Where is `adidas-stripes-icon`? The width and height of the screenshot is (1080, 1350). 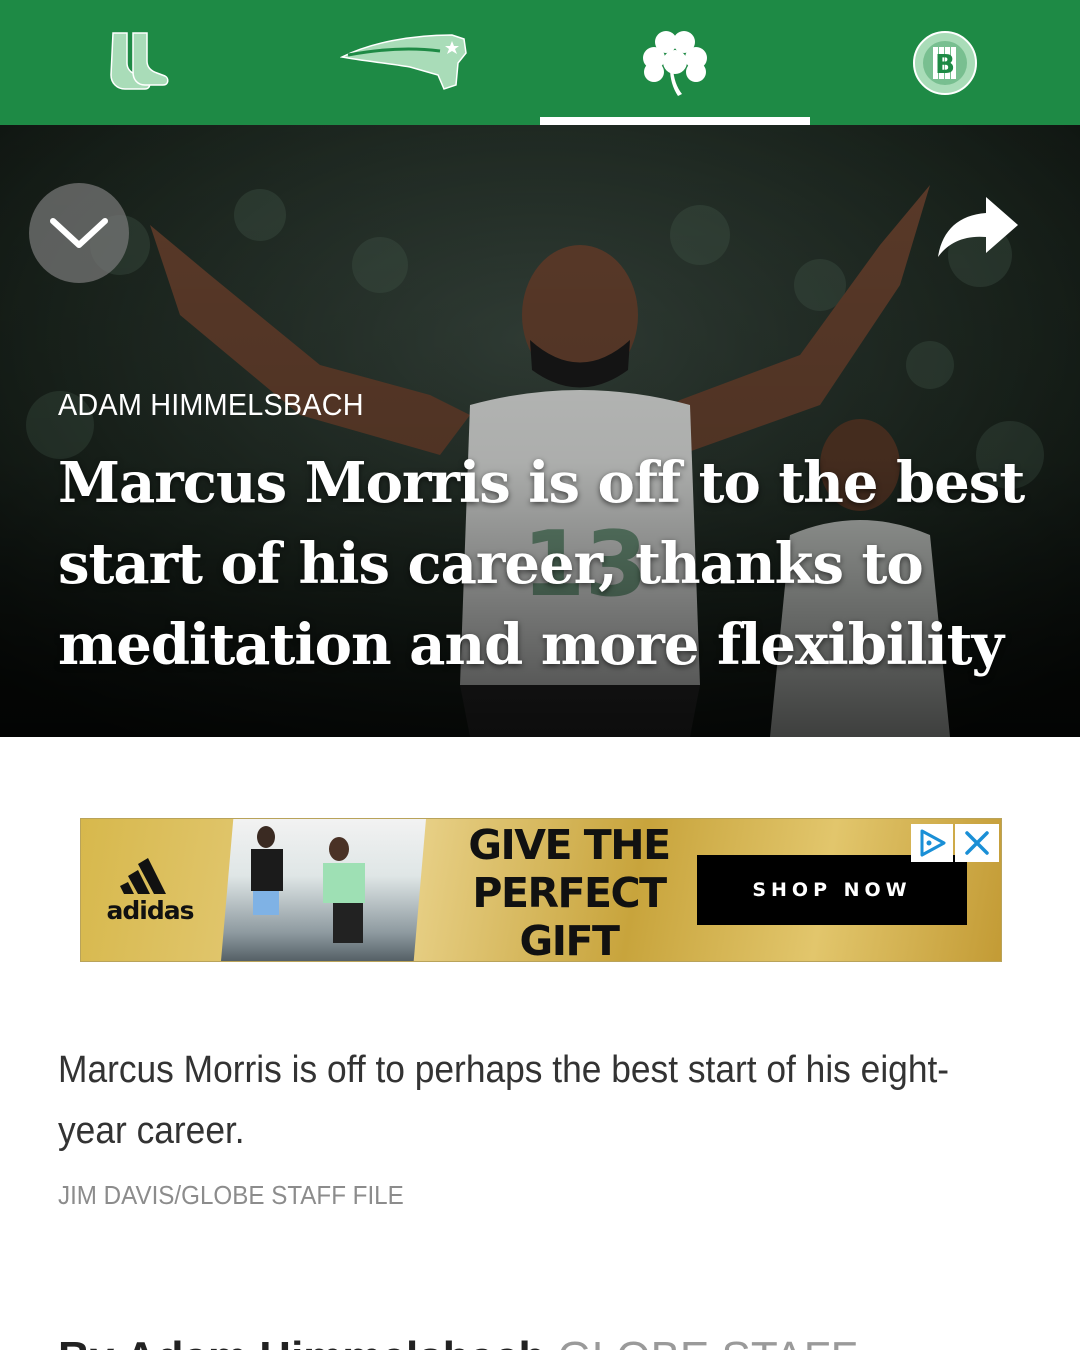
adidas-stripes-icon is located at coordinates (143, 875).